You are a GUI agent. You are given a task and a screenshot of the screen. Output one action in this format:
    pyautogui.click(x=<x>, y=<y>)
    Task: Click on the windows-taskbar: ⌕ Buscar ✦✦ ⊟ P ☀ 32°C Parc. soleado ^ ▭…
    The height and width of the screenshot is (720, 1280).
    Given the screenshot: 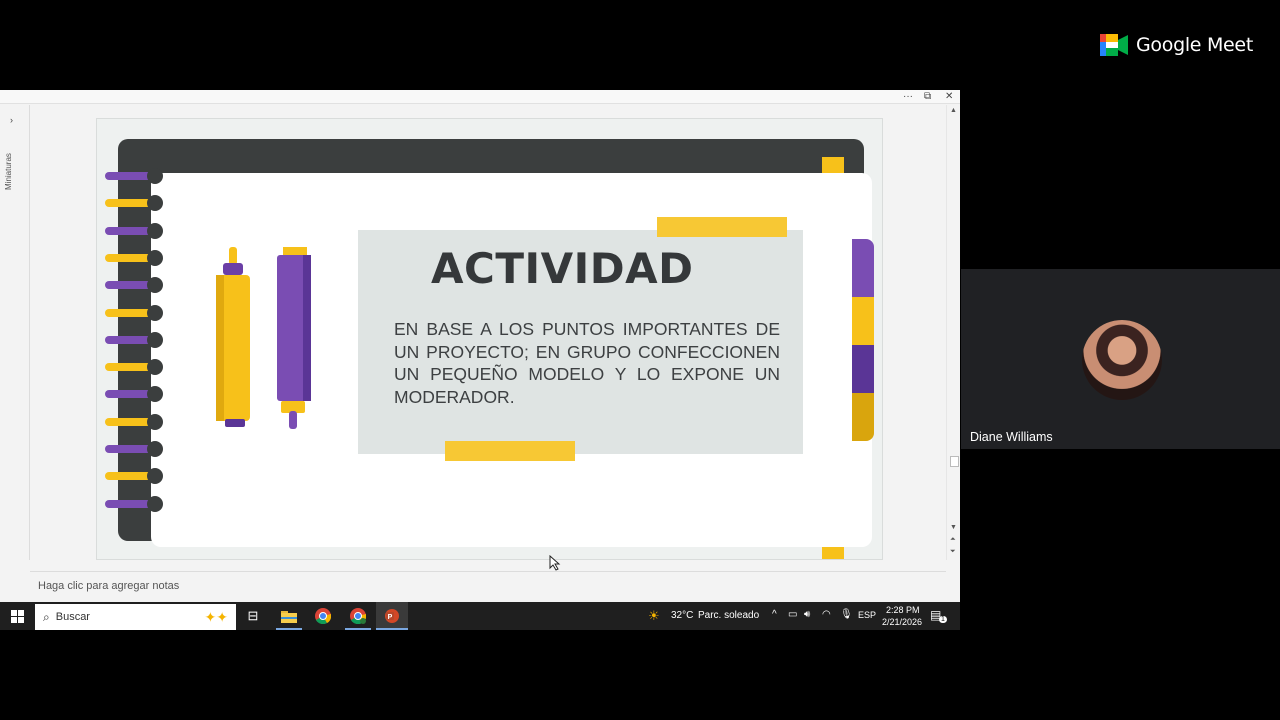 What is the action you would take?
    pyautogui.click(x=480, y=616)
    